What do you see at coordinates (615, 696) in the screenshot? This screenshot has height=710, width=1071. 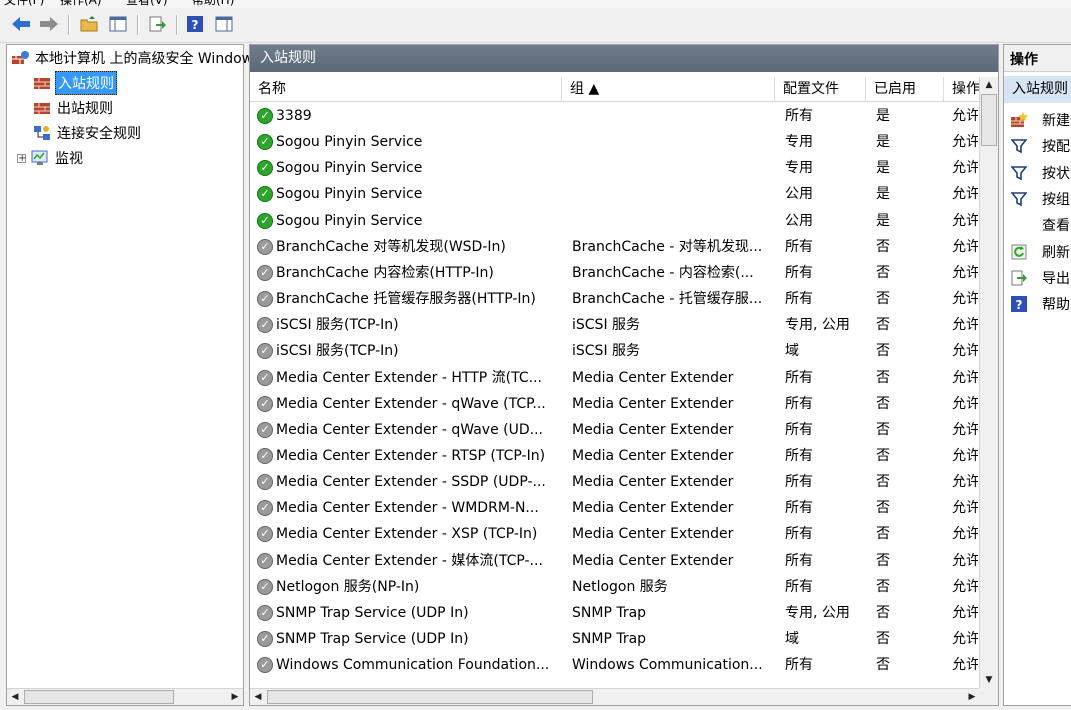 I see `rules-horizontal-scrollbar: ◀ ▶` at bounding box center [615, 696].